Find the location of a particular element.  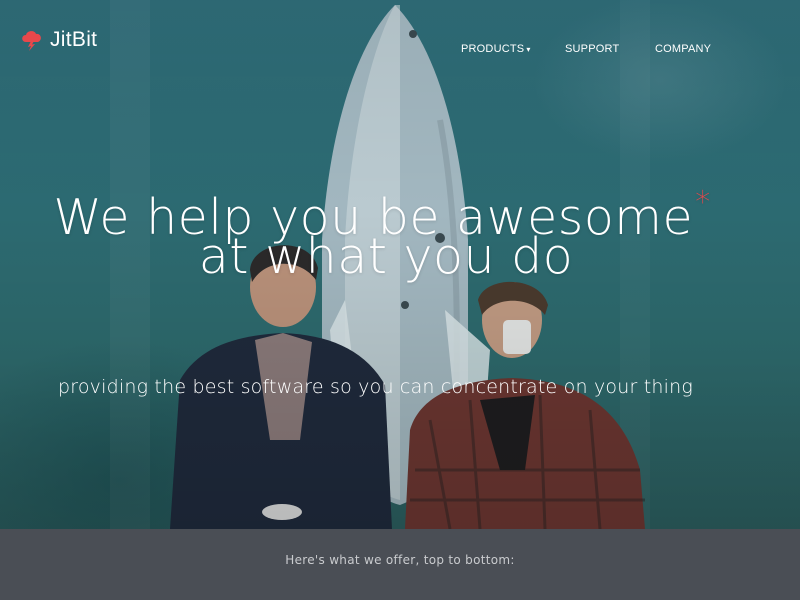

offer-bar: Here's what we offer, top to bottom: is located at coordinates (400, 564).